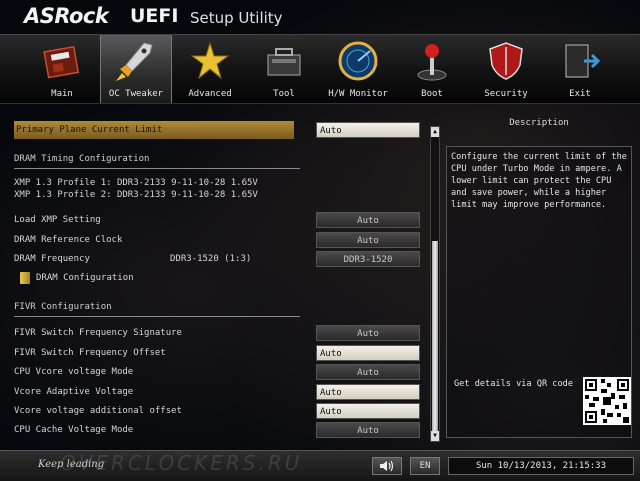  I want to click on tab-exit: Exit, so click(580, 69).